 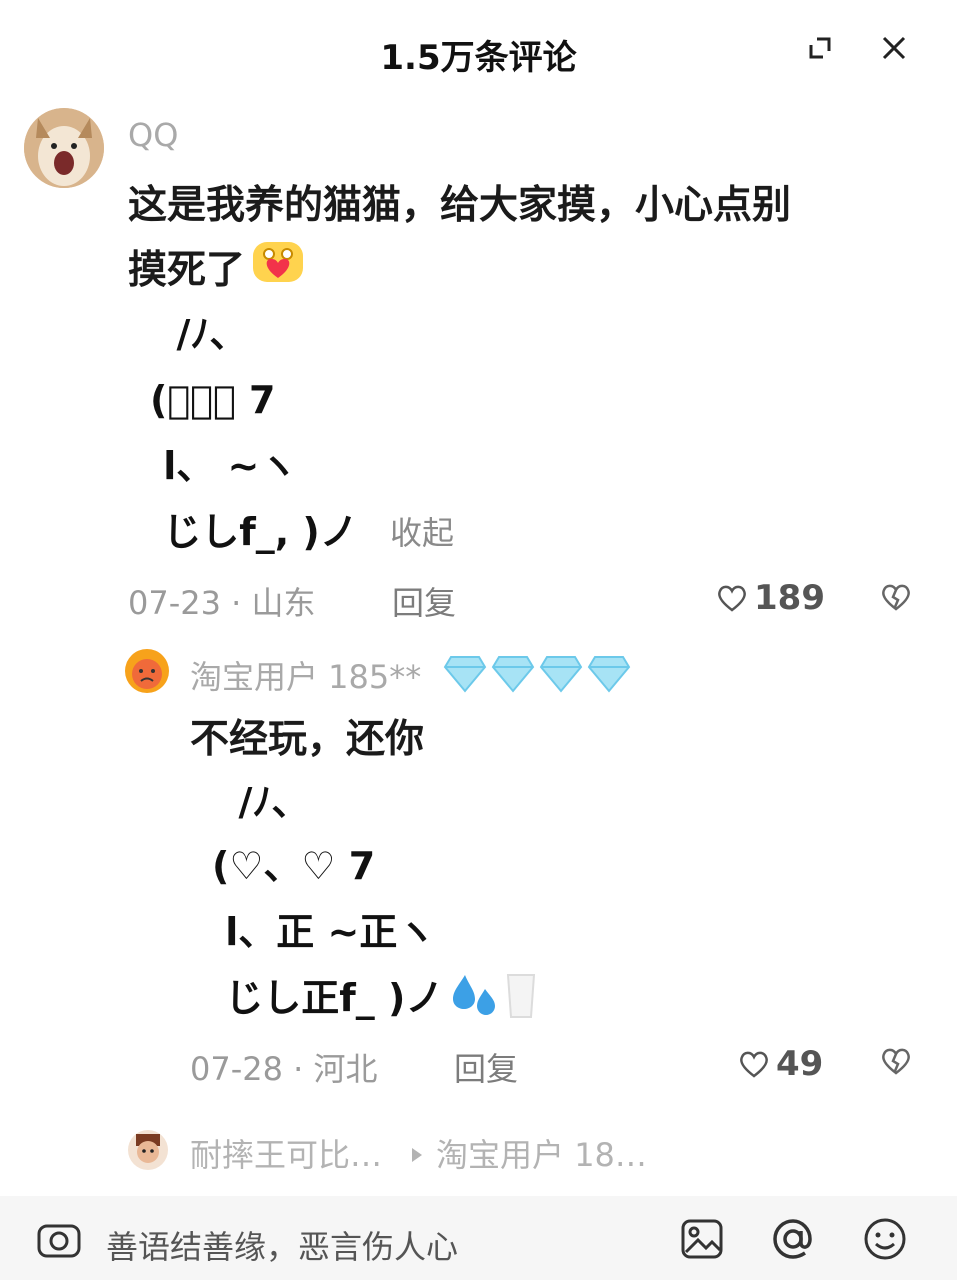 I want to click on comment-text-line1: 这是我养的猫猫，给大家摸，小心点别, so click(x=460, y=205).